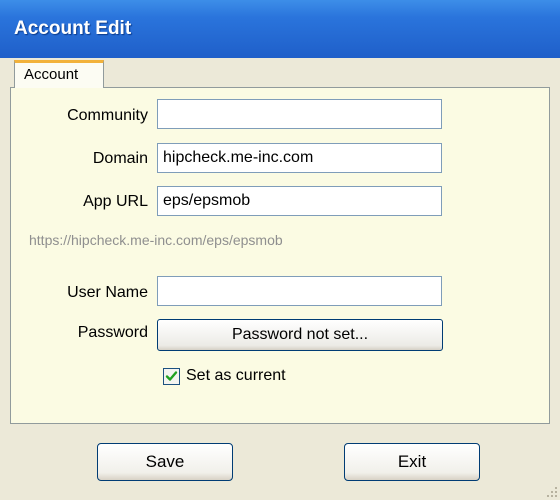  I want to click on domain-field, so click(299, 158).